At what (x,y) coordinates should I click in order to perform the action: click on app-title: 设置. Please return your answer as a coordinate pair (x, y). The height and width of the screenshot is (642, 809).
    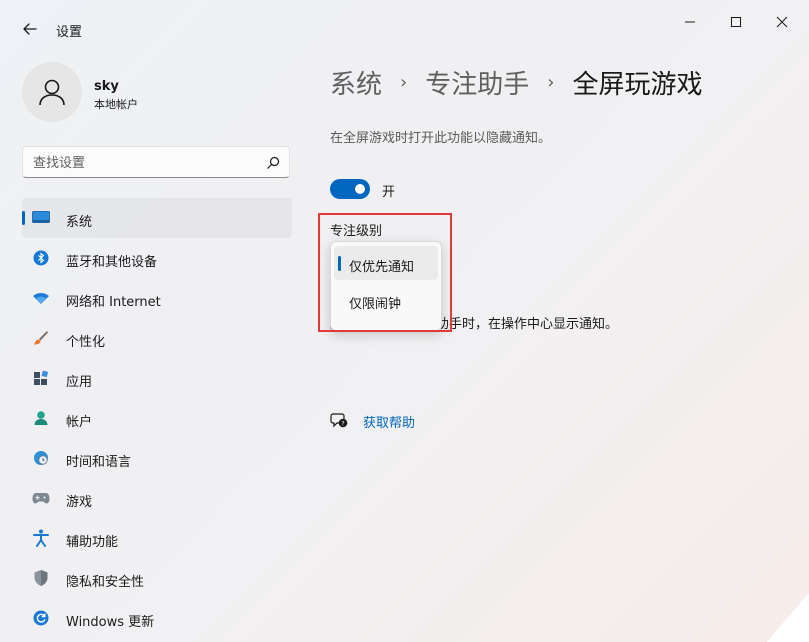
    Looking at the image, I should click on (69, 32).